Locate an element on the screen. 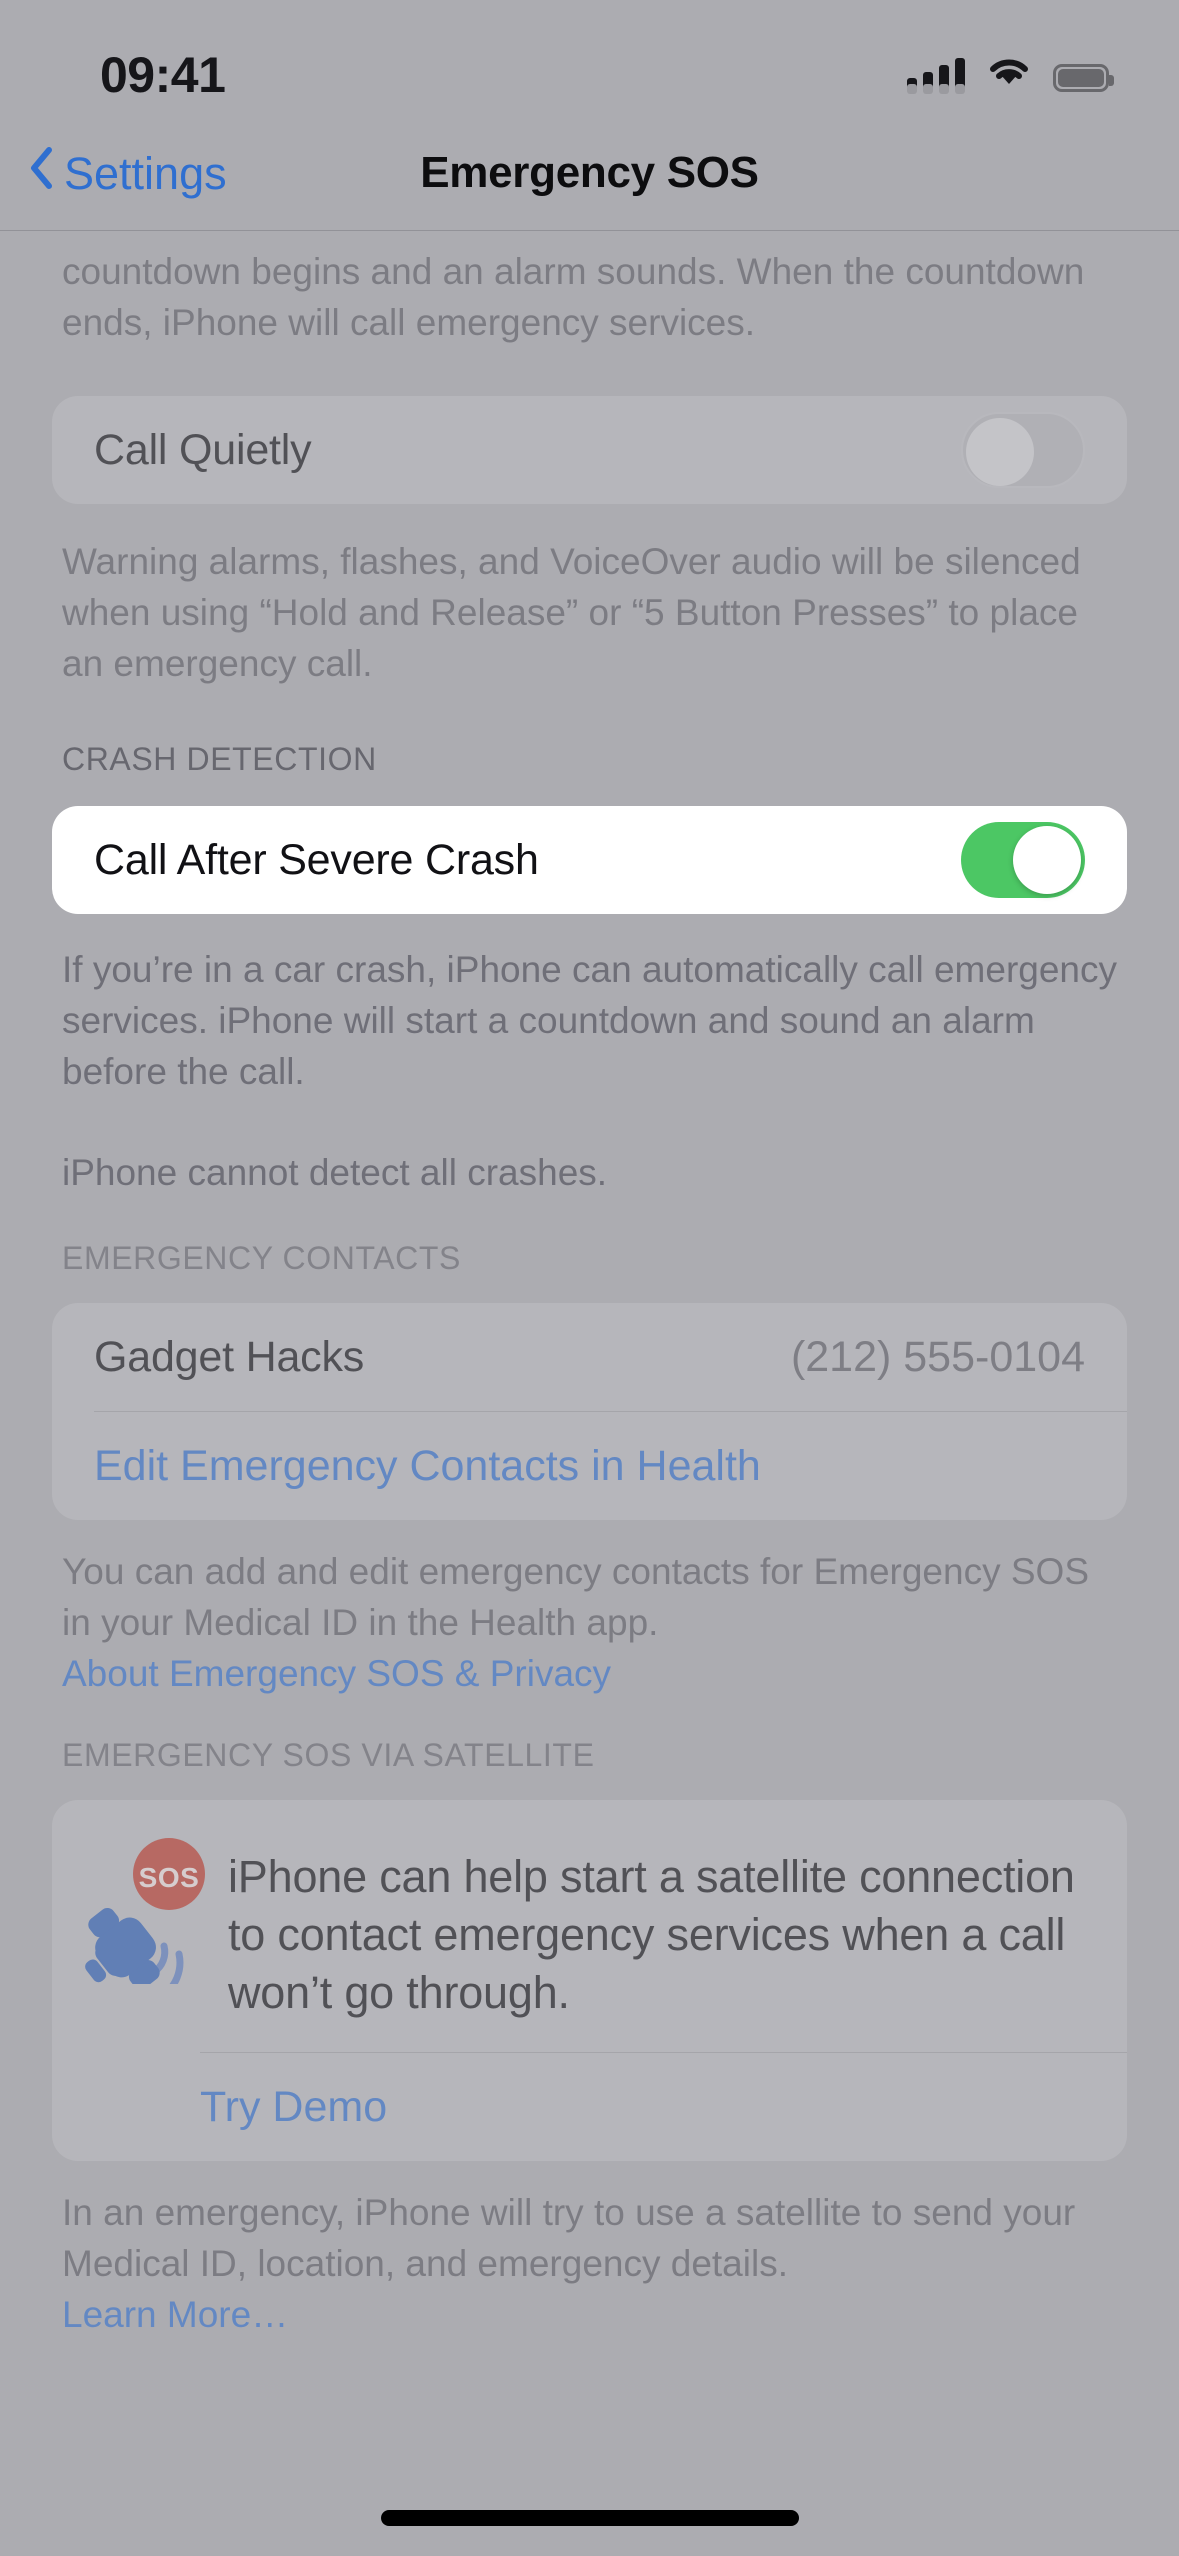  try-demo-link: Try Demo is located at coordinates (293, 2107).